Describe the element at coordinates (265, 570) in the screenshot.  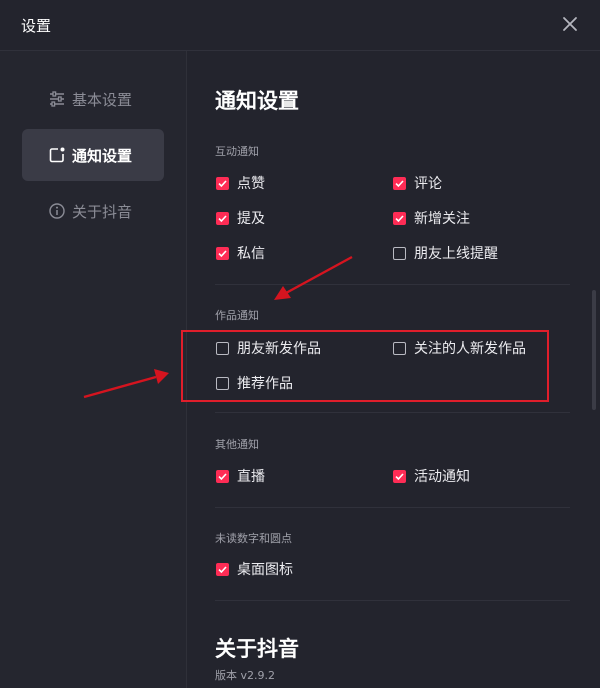
I see `option-label: 桌面图标` at that location.